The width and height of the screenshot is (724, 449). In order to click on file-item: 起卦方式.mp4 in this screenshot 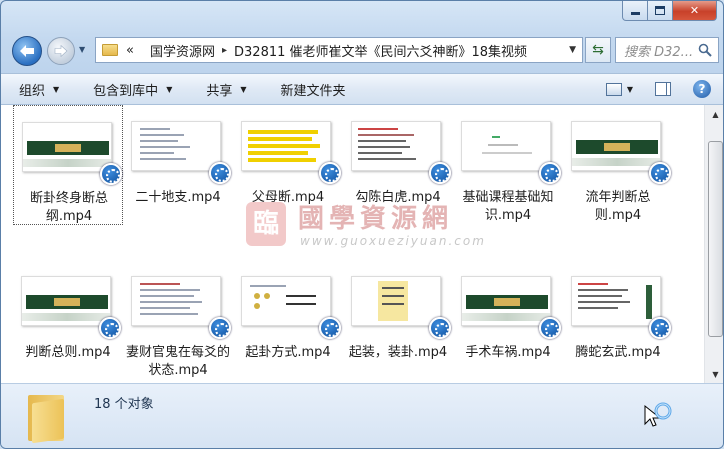, I will do `click(288, 320)`.